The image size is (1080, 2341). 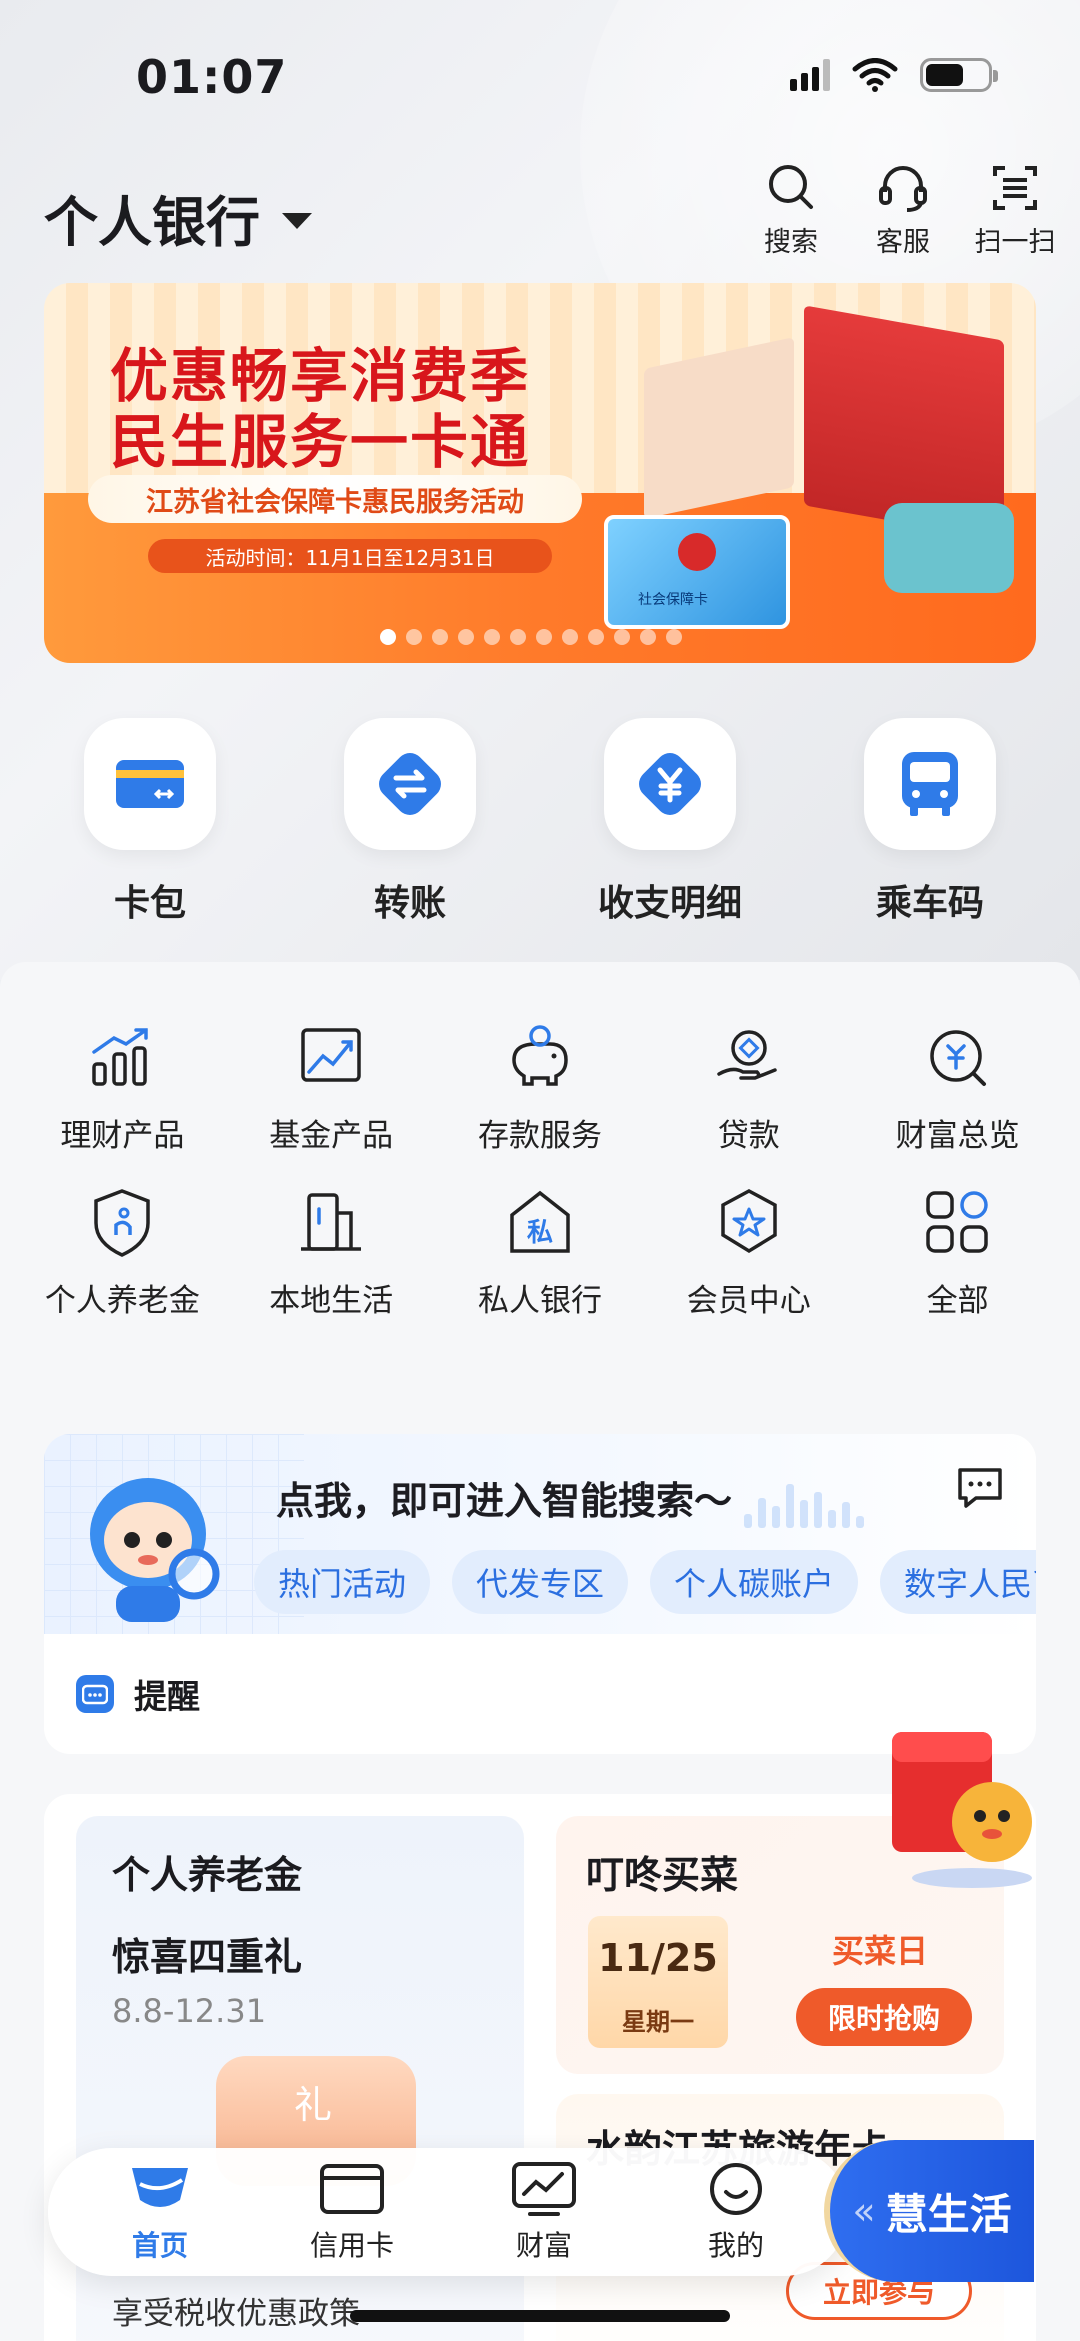 I want to click on search-icon, so click(x=791, y=187).